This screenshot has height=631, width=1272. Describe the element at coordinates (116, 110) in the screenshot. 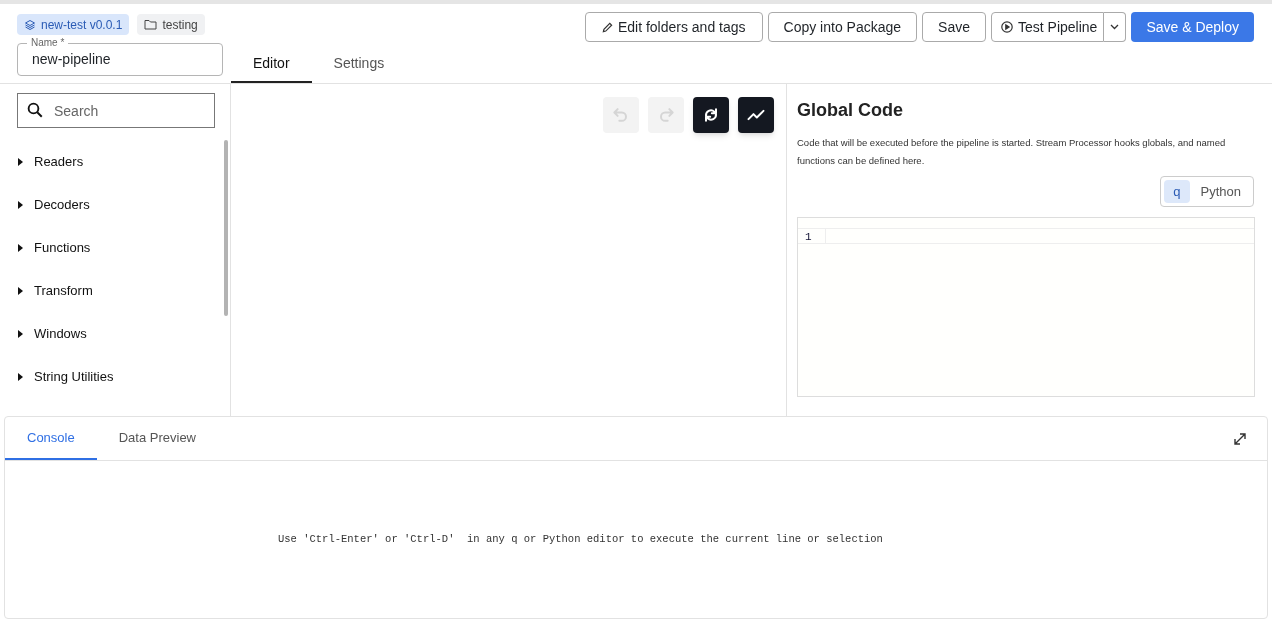

I see `search-field: Search` at that location.